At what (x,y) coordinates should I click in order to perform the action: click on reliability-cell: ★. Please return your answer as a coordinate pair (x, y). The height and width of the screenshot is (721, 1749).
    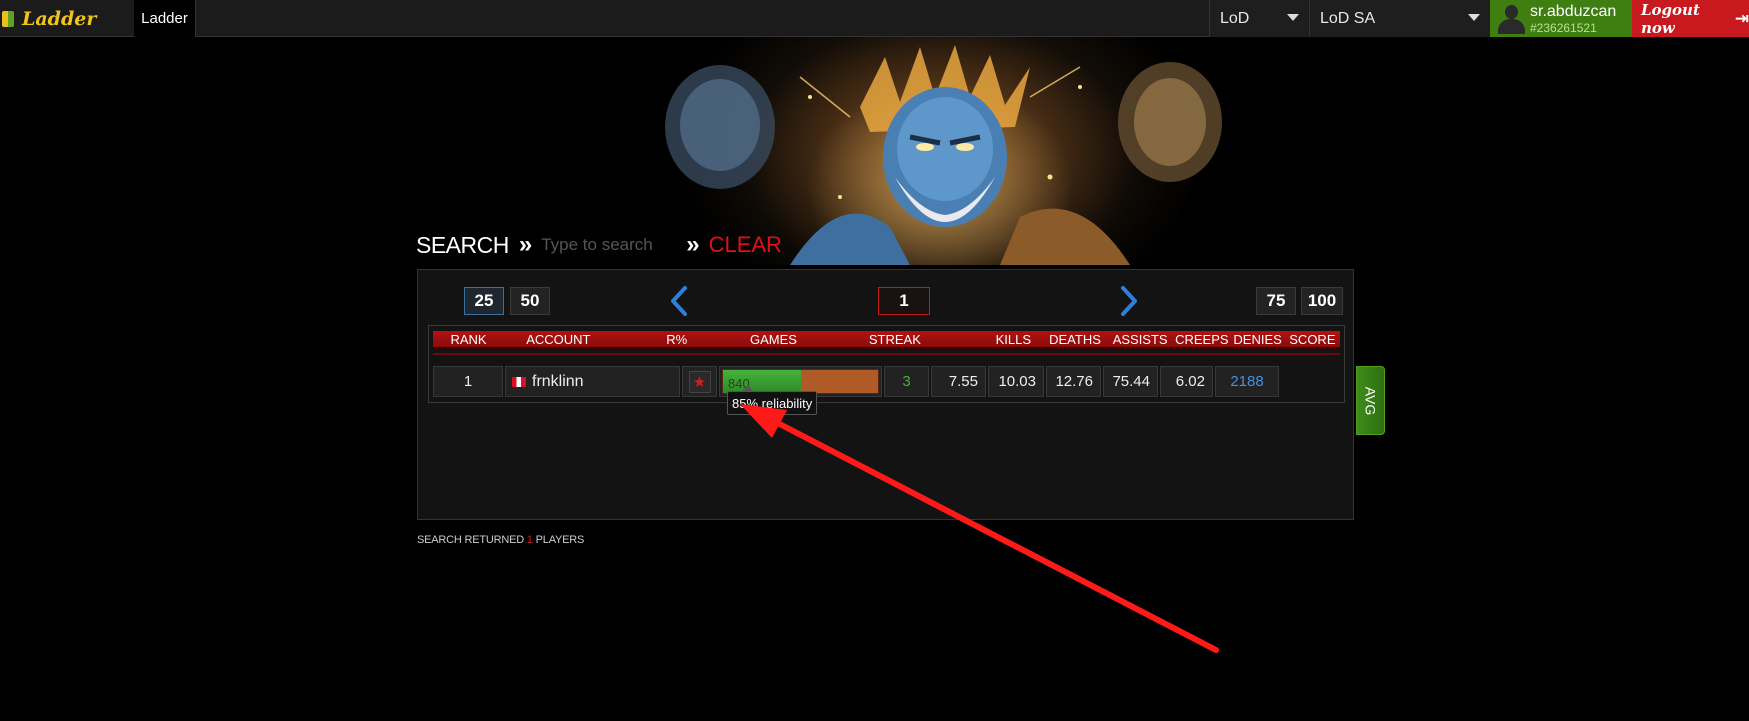
    Looking at the image, I should click on (699, 381).